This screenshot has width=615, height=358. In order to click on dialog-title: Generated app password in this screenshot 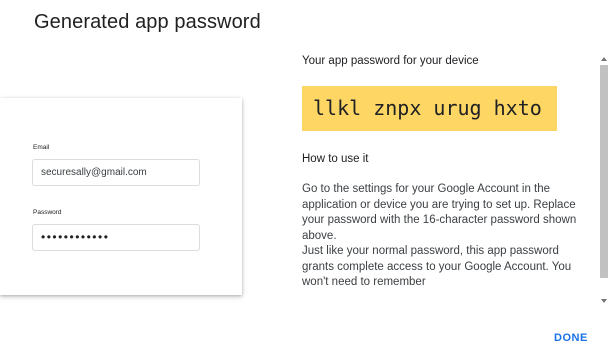, I will do `click(147, 22)`.